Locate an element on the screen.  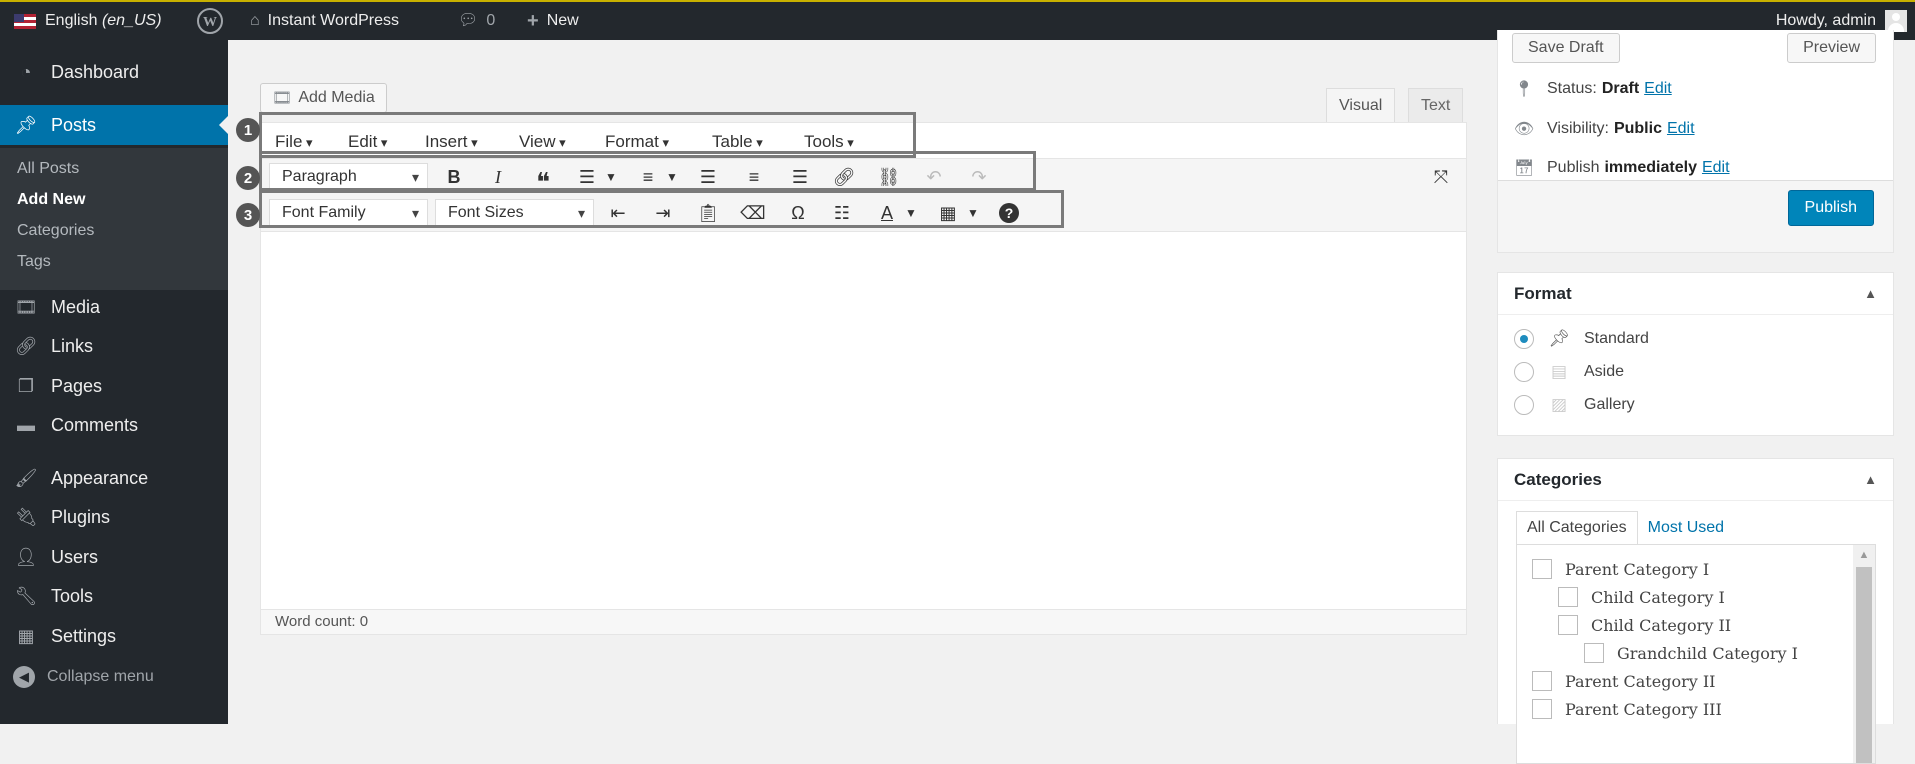
comments-count: 0 is located at coordinates (491, 20).